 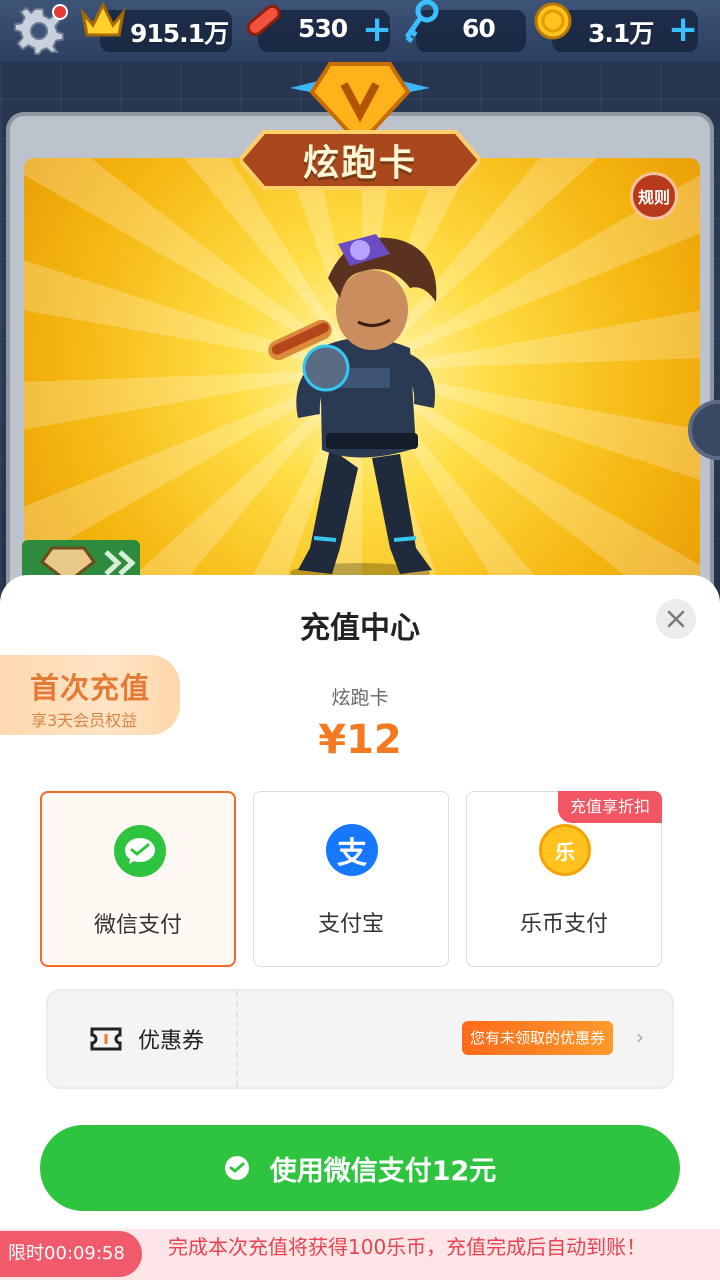 What do you see at coordinates (351, 879) in the screenshot?
I see `pay-option-alipay: 支 支付宝` at bounding box center [351, 879].